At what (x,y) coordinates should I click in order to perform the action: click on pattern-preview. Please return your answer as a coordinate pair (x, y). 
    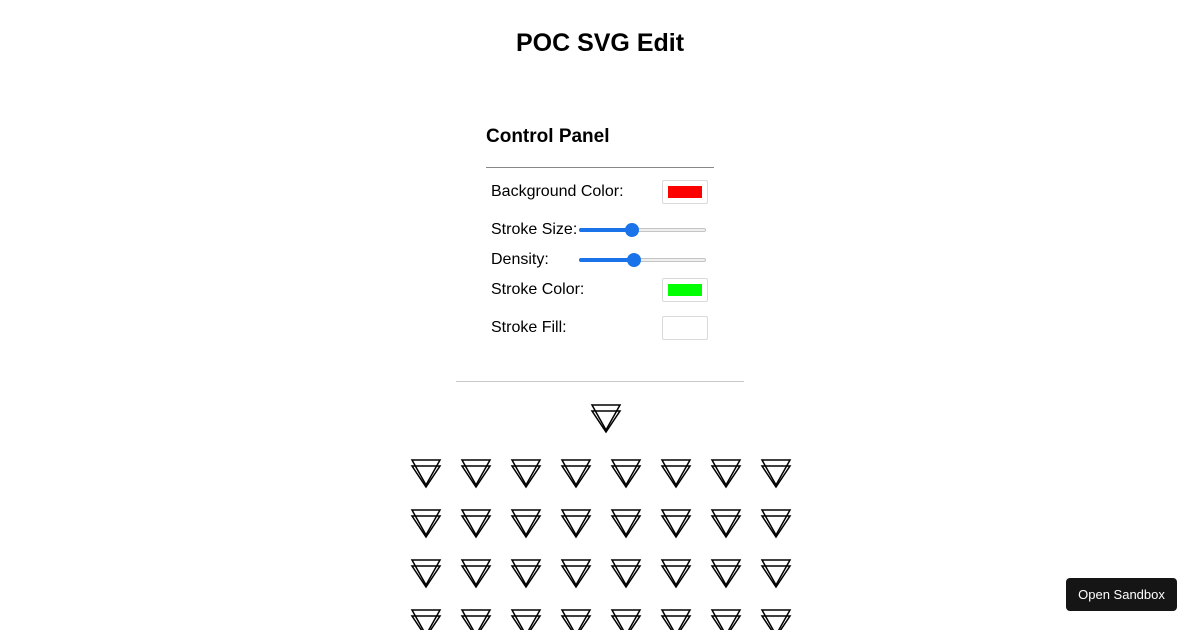
    Looking at the image, I should click on (601, 517).